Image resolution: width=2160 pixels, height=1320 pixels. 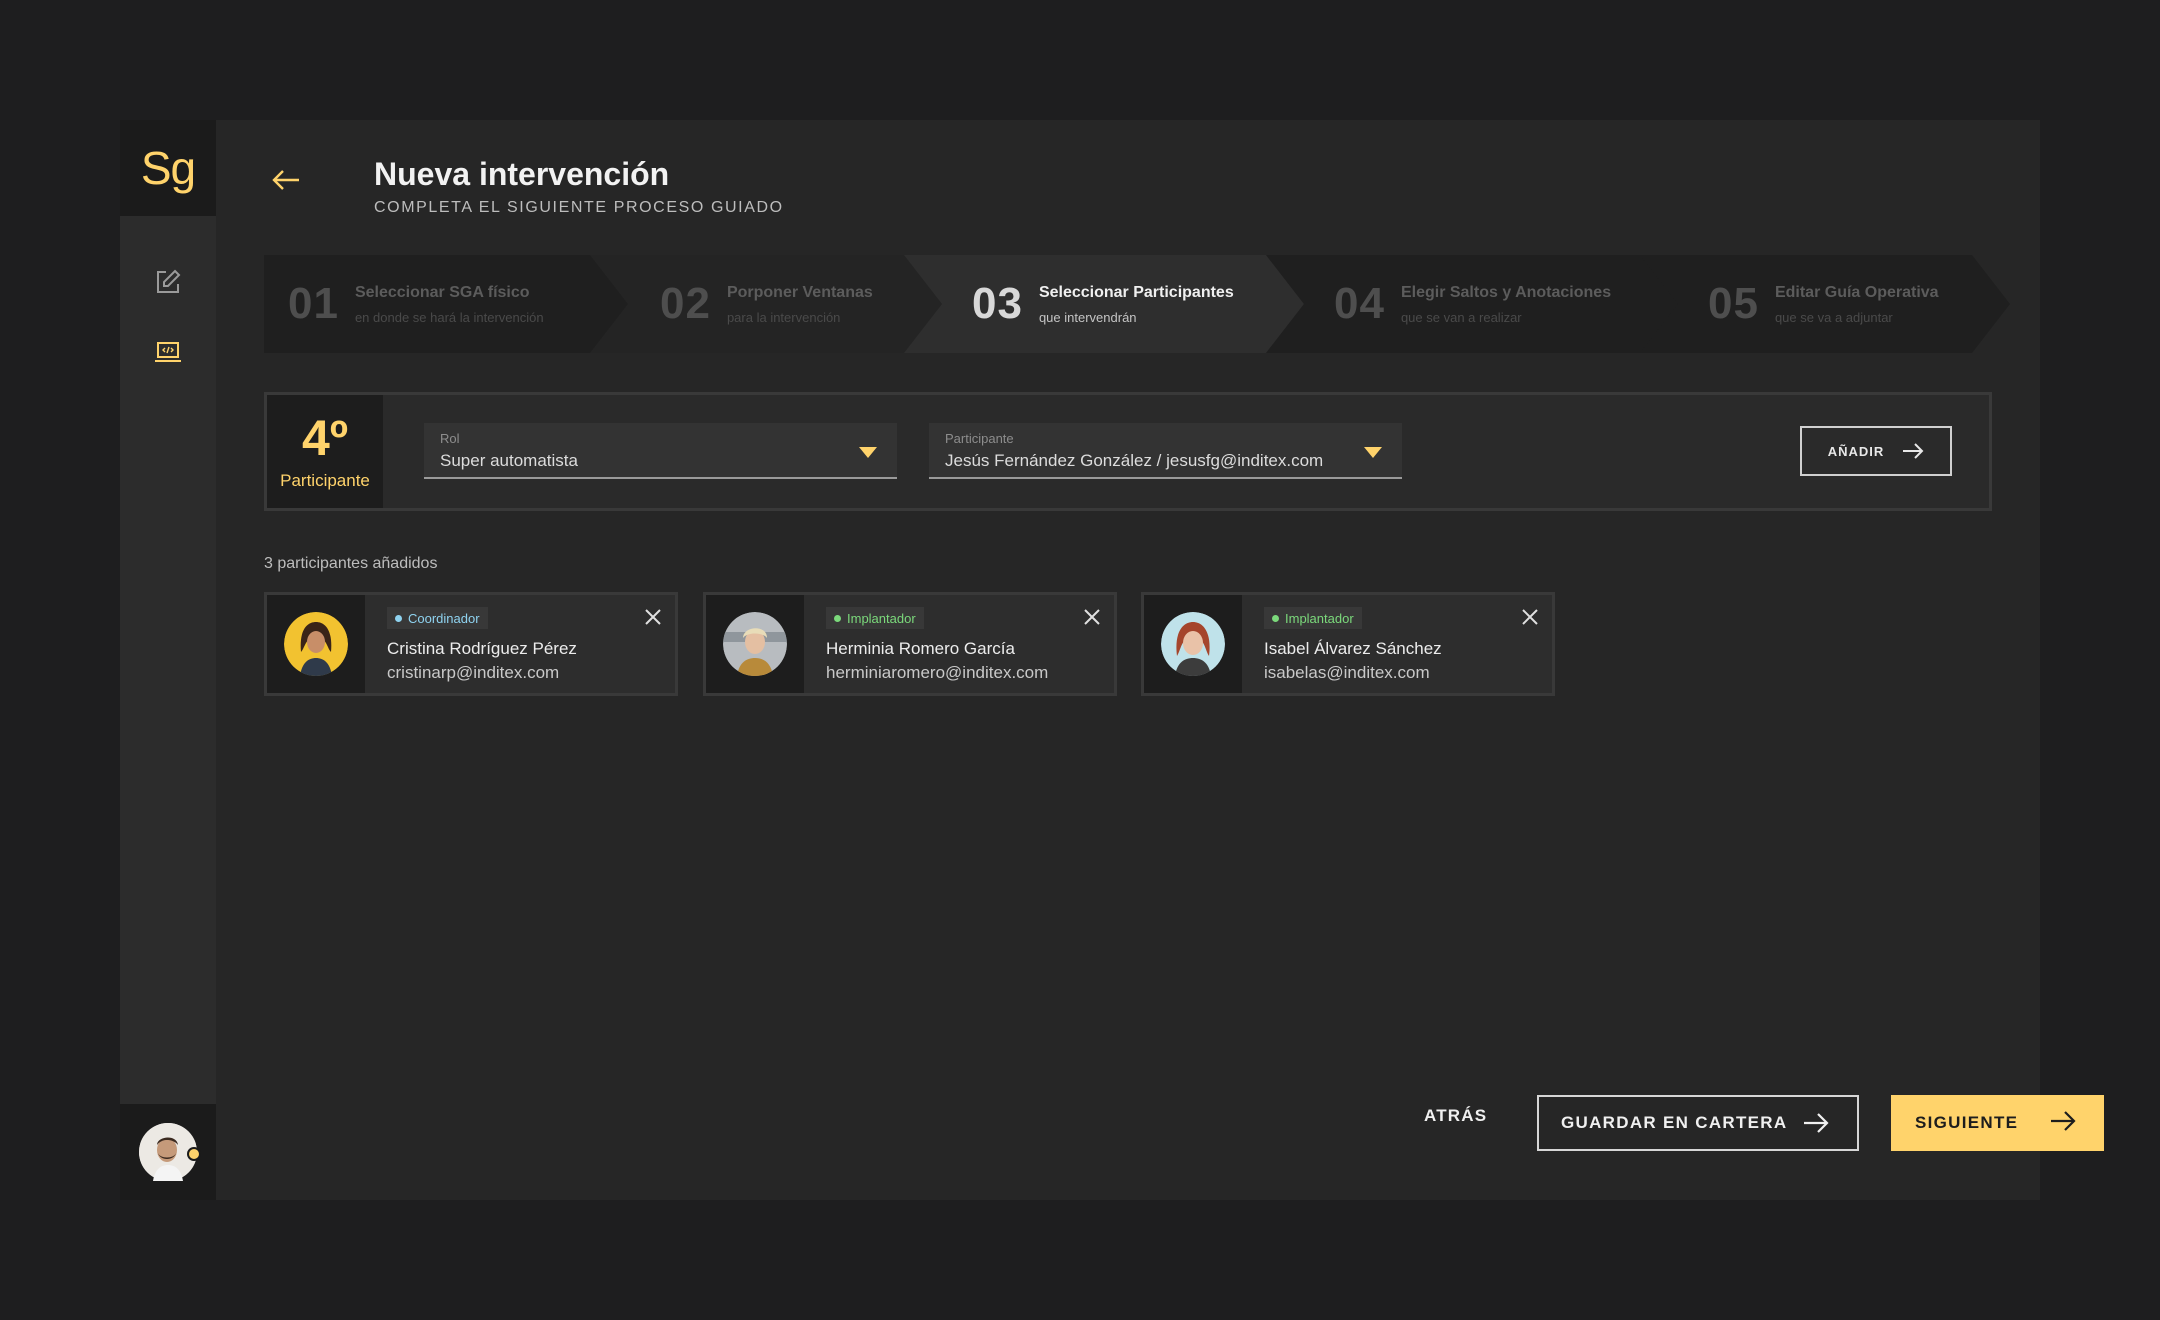 I want to click on step-desc: que se van a realizar, so click(x=1461, y=317).